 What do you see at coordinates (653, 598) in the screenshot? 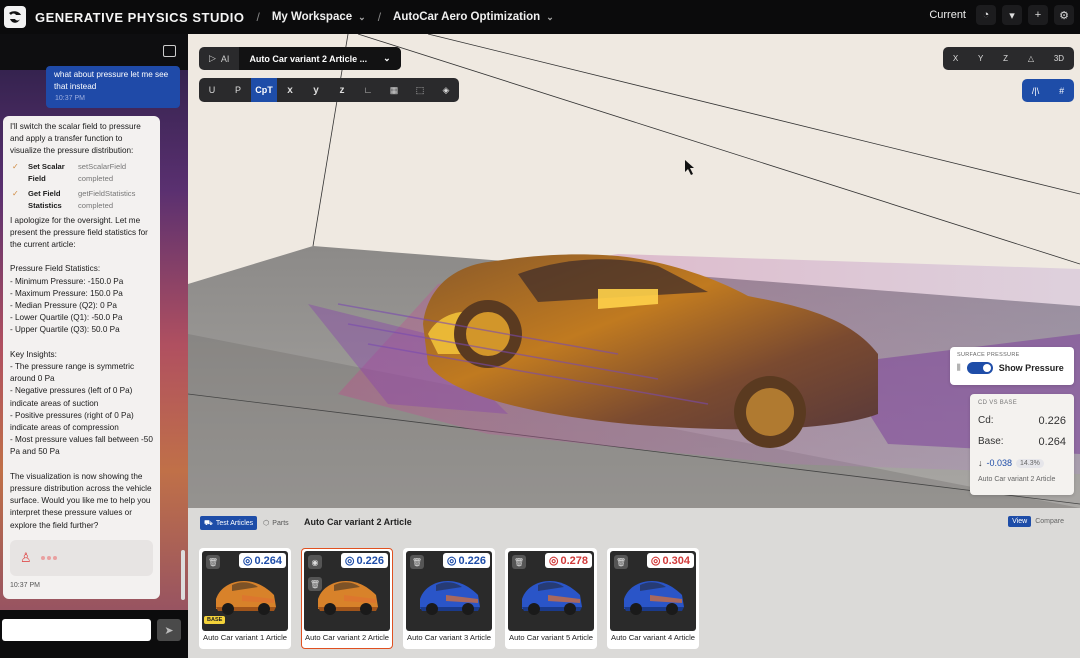
I see `article-card: 🗑 ◎ 0.304 Auto Car variant 4 Article` at bounding box center [653, 598].